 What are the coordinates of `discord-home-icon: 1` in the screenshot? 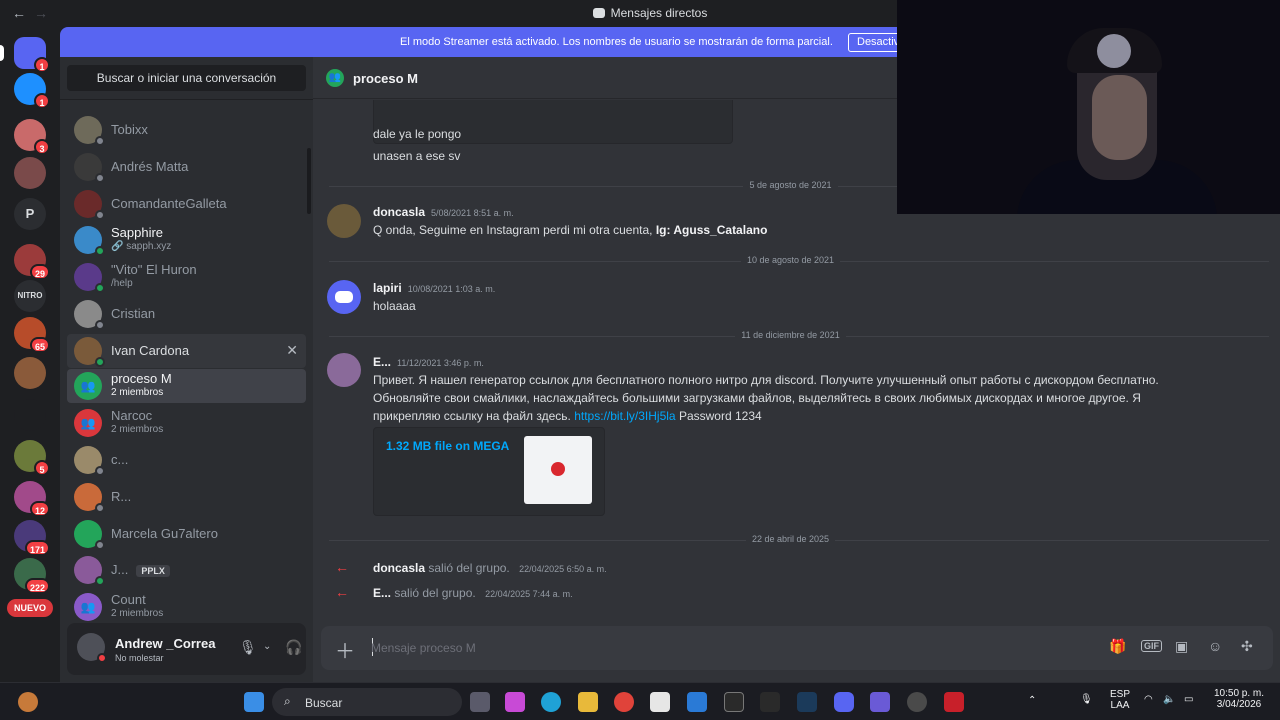 It's located at (32, 55).